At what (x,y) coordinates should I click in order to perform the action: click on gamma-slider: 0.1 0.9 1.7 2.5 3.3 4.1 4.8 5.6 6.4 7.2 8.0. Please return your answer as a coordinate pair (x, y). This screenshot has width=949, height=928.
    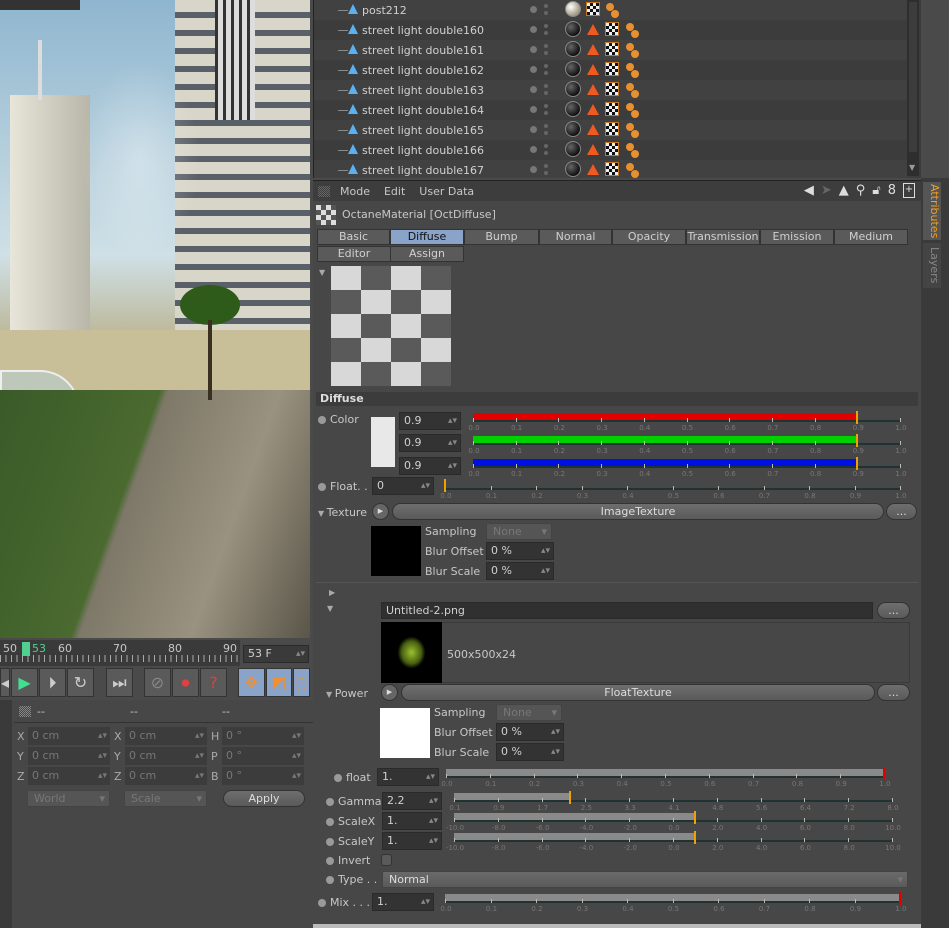
    Looking at the image, I should click on (674, 803).